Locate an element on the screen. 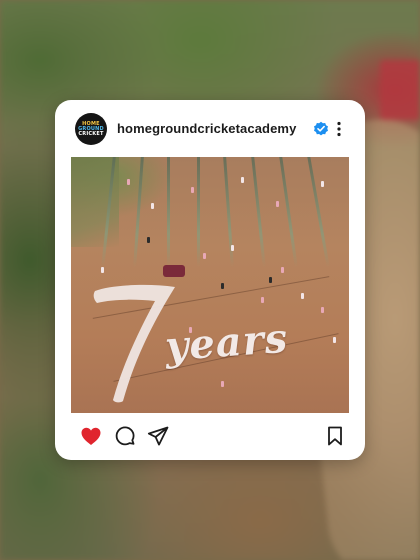 The image size is (420, 560). avatar: HOME GROUND CRICKET is located at coordinates (91, 129).